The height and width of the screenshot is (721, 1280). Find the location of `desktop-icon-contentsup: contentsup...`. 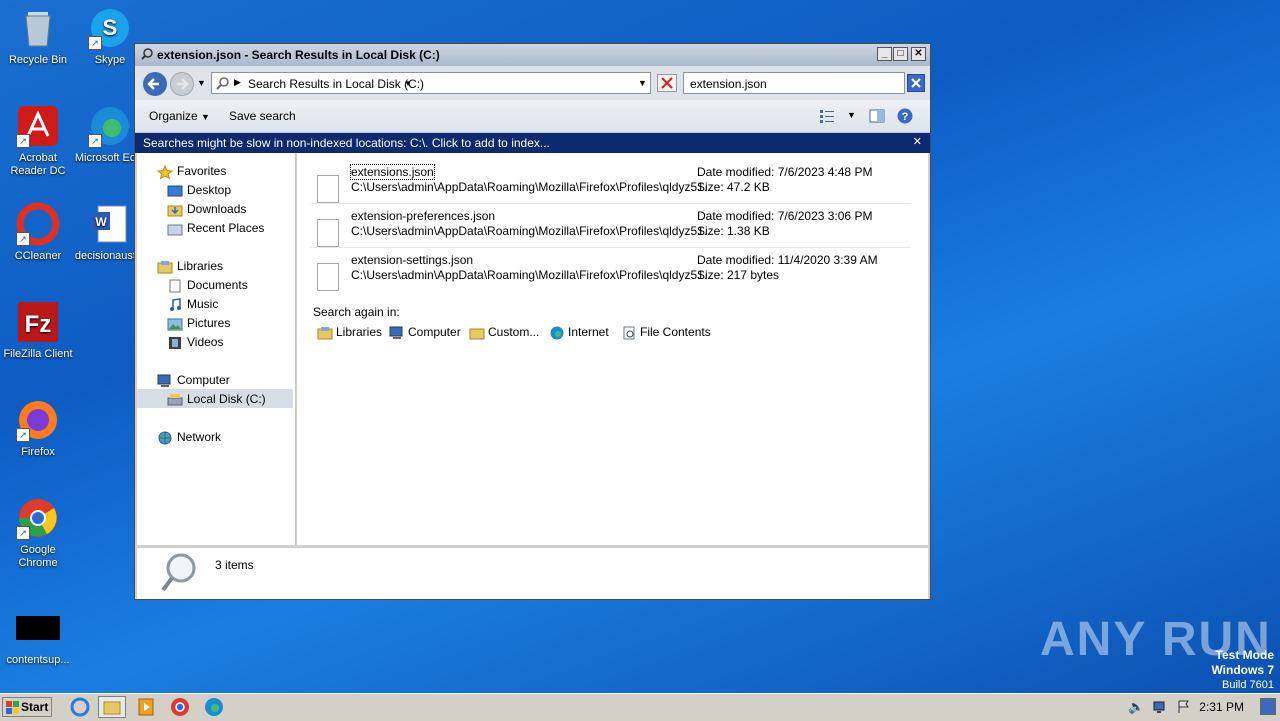

desktop-icon-contentsup: contentsup... is located at coordinates (38, 636).